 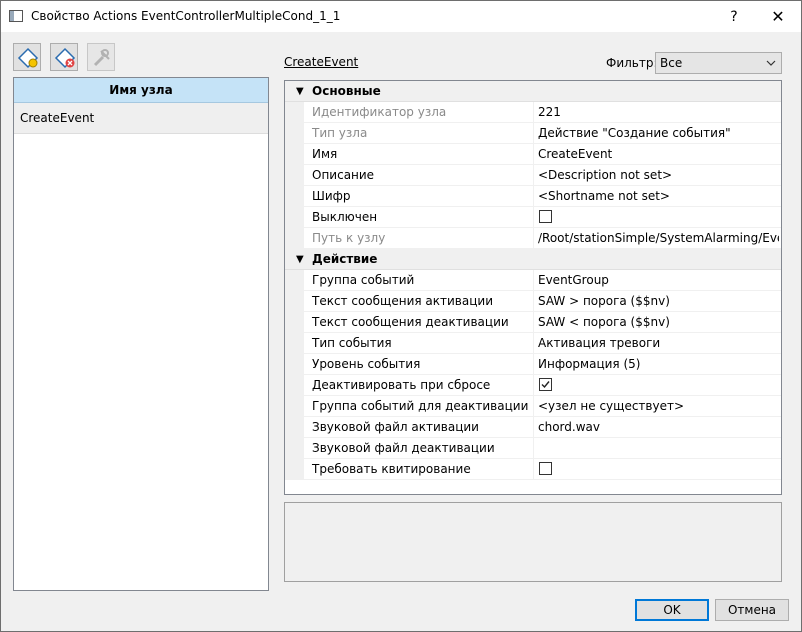 I want to click on section-title: Действие, so click(x=345, y=259).